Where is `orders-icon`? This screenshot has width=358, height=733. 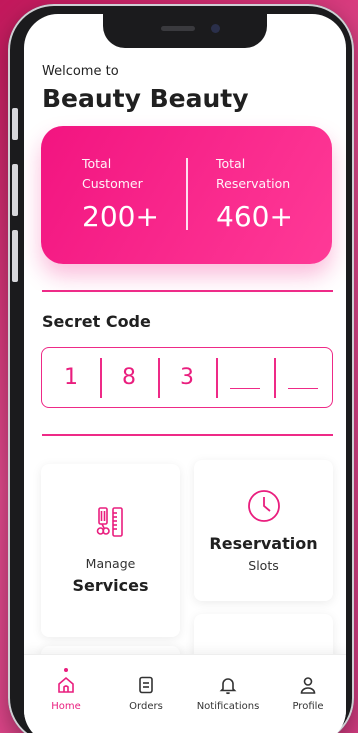 orders-icon is located at coordinates (146, 685).